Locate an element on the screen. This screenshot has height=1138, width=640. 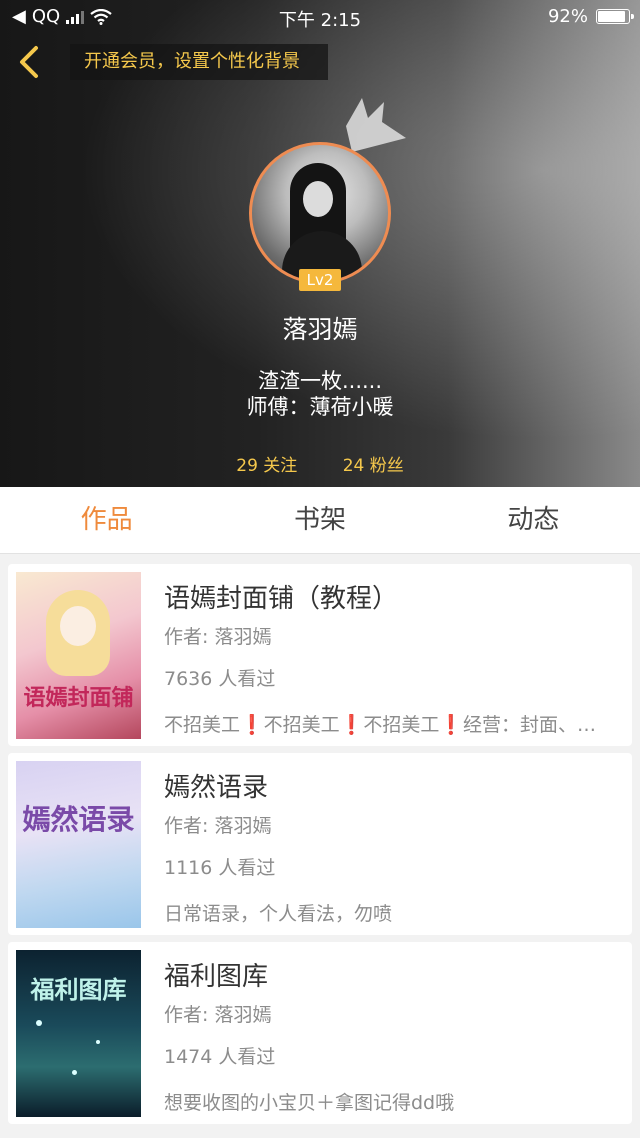
tab-bookshelf: 书架 is located at coordinates (319, 520).